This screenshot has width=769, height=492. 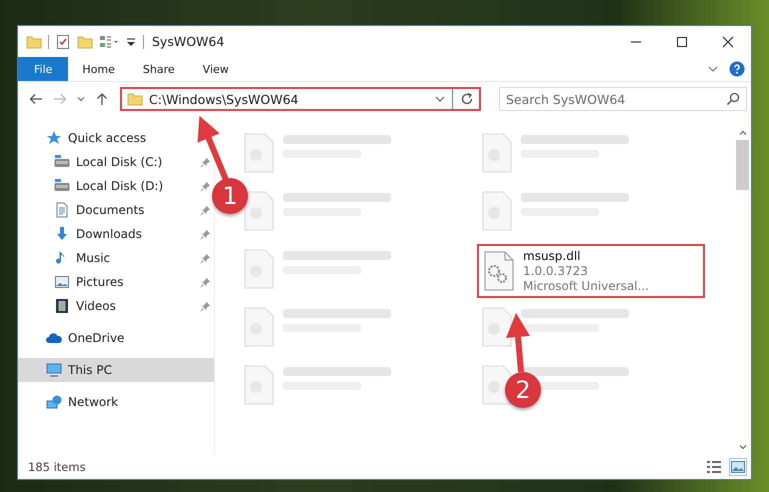 What do you see at coordinates (135, 99) in the screenshot?
I see `folder-icon` at bounding box center [135, 99].